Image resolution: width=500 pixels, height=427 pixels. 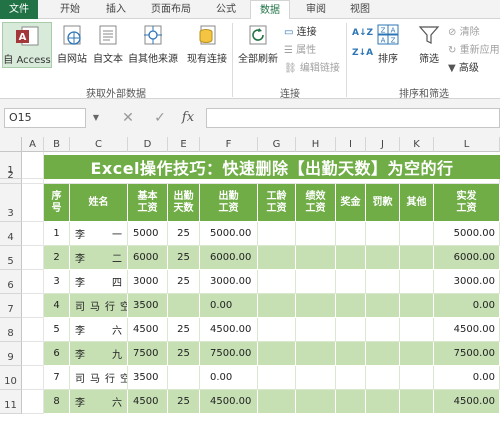 What do you see at coordinates (417, 203) in the screenshot?
I see `table-header-other: 其他` at bounding box center [417, 203].